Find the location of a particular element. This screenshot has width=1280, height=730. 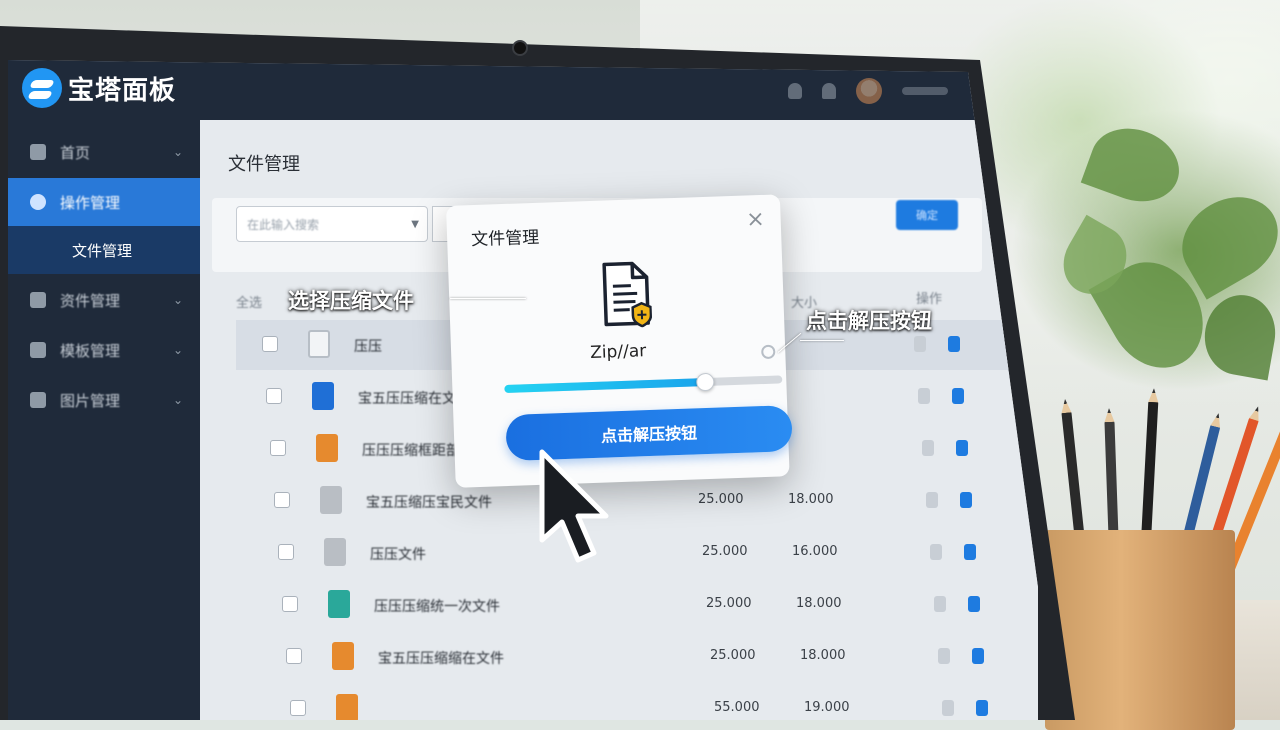

bell-icon is located at coordinates (829, 91).